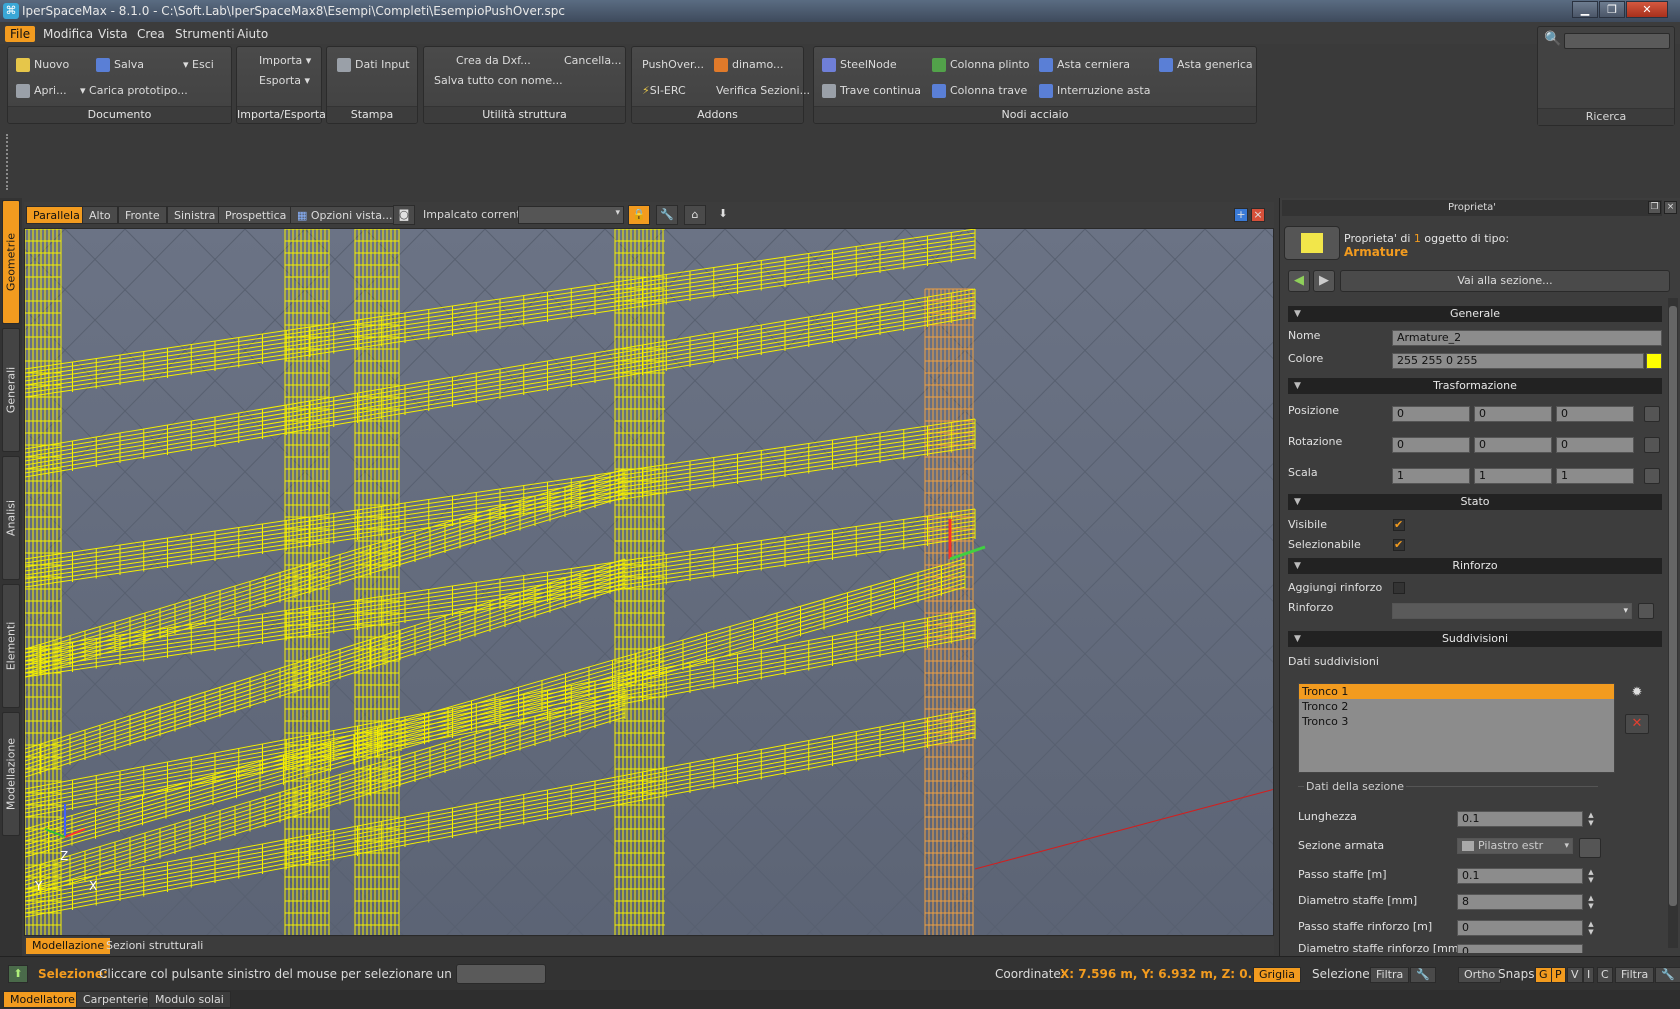  I want to click on properties-scrollbar, so click(1673, 623).